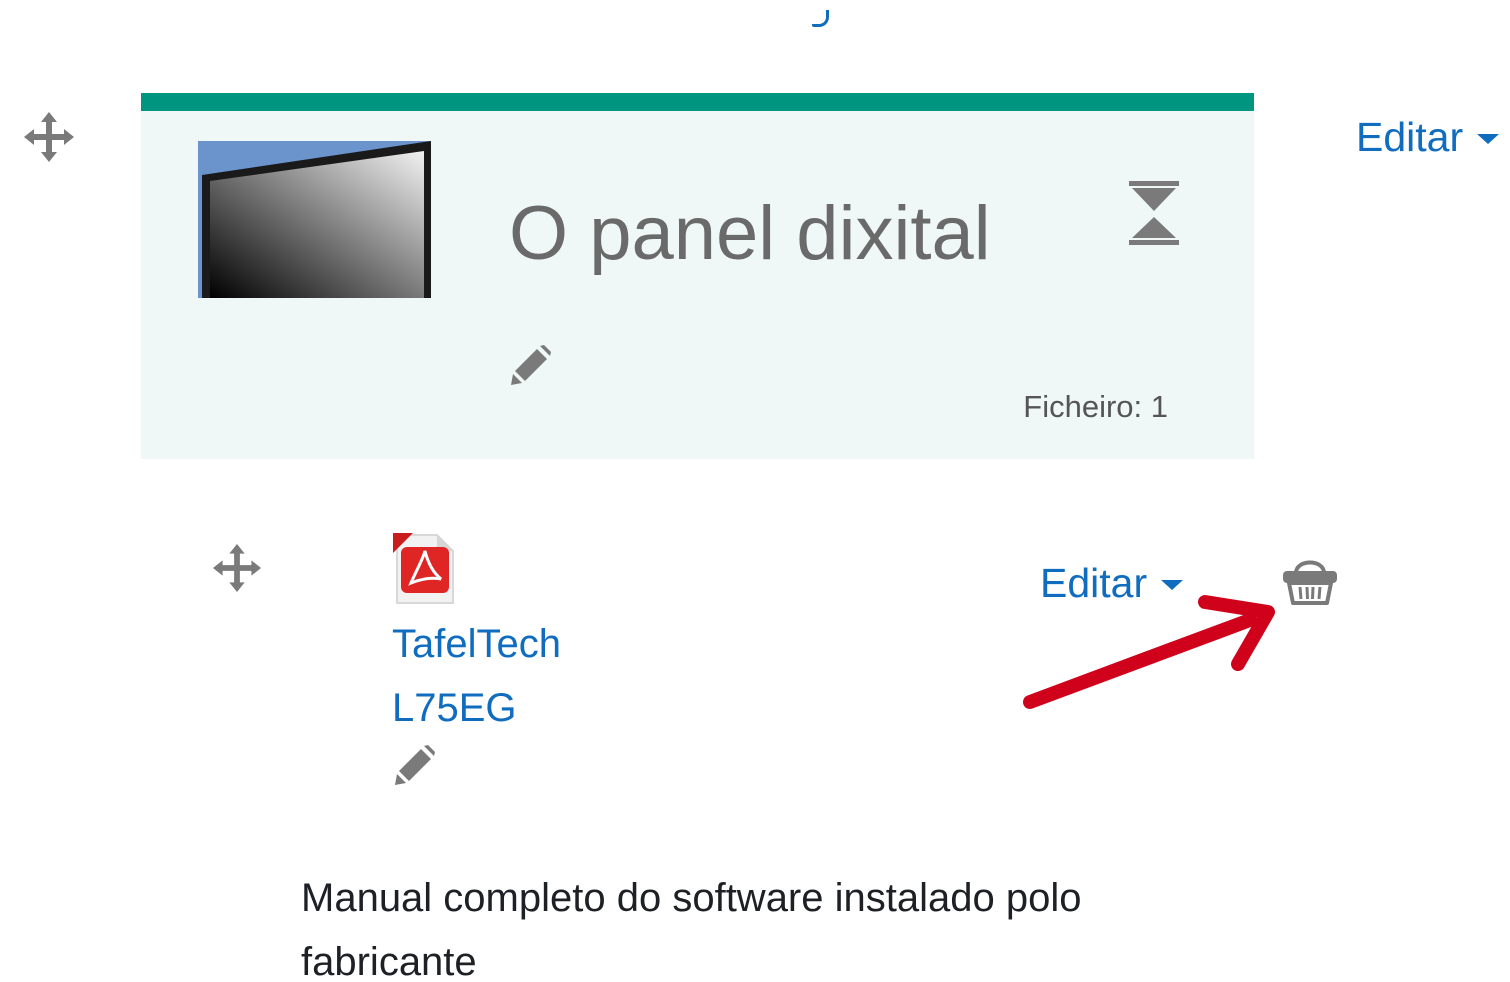 This screenshot has width=1510, height=982. Describe the element at coordinates (476, 644) in the screenshot. I see `activity-name-line1: TafelTech` at that location.